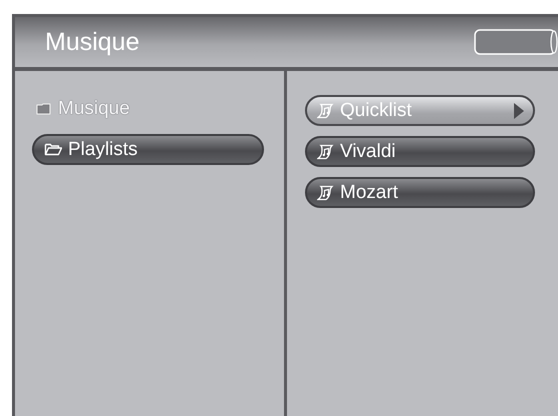 The width and height of the screenshot is (558, 416). Describe the element at coordinates (92, 42) in the screenshot. I see `window-title: Musique` at that location.